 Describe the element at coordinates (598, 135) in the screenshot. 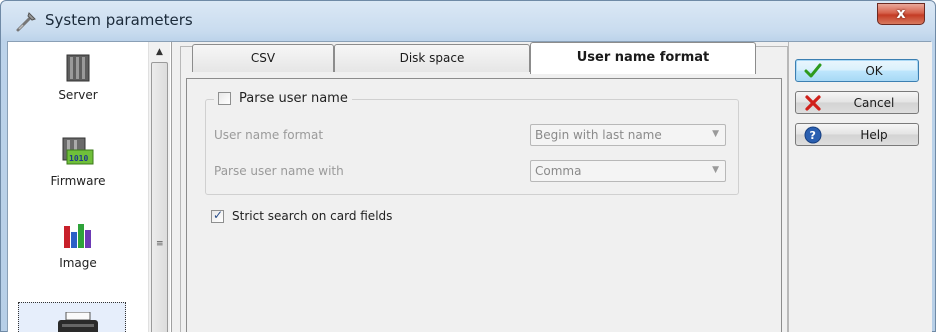

I see `user-name-format-value: Begin with last name` at that location.